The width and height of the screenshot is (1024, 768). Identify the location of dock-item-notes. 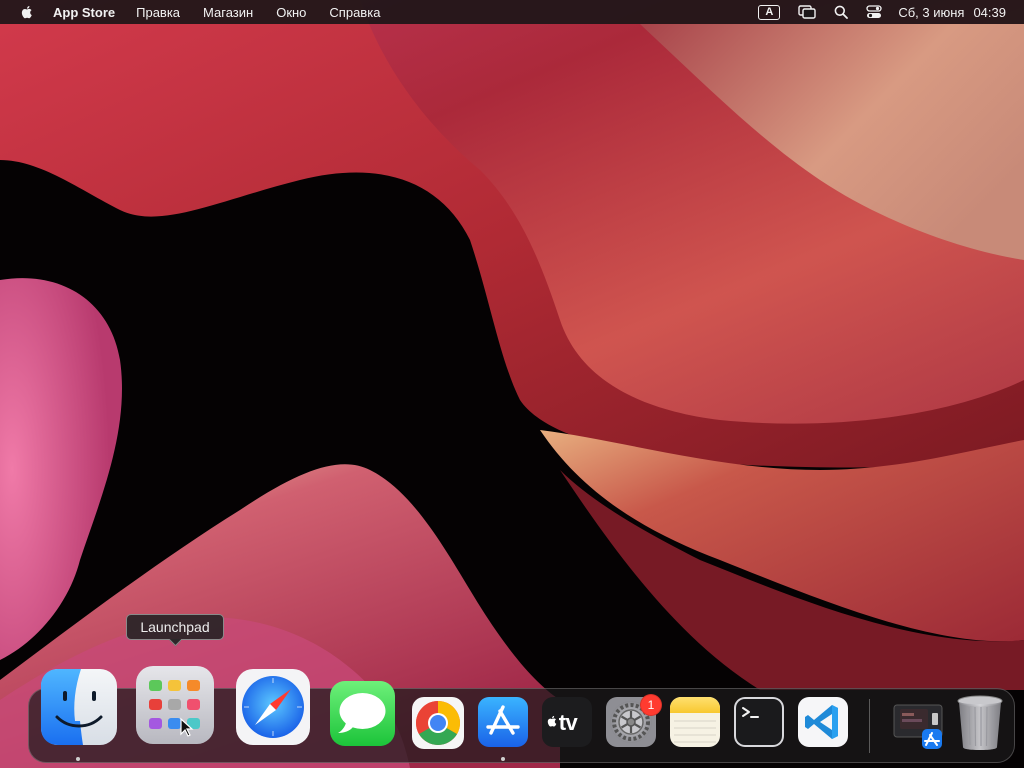
(695, 722).